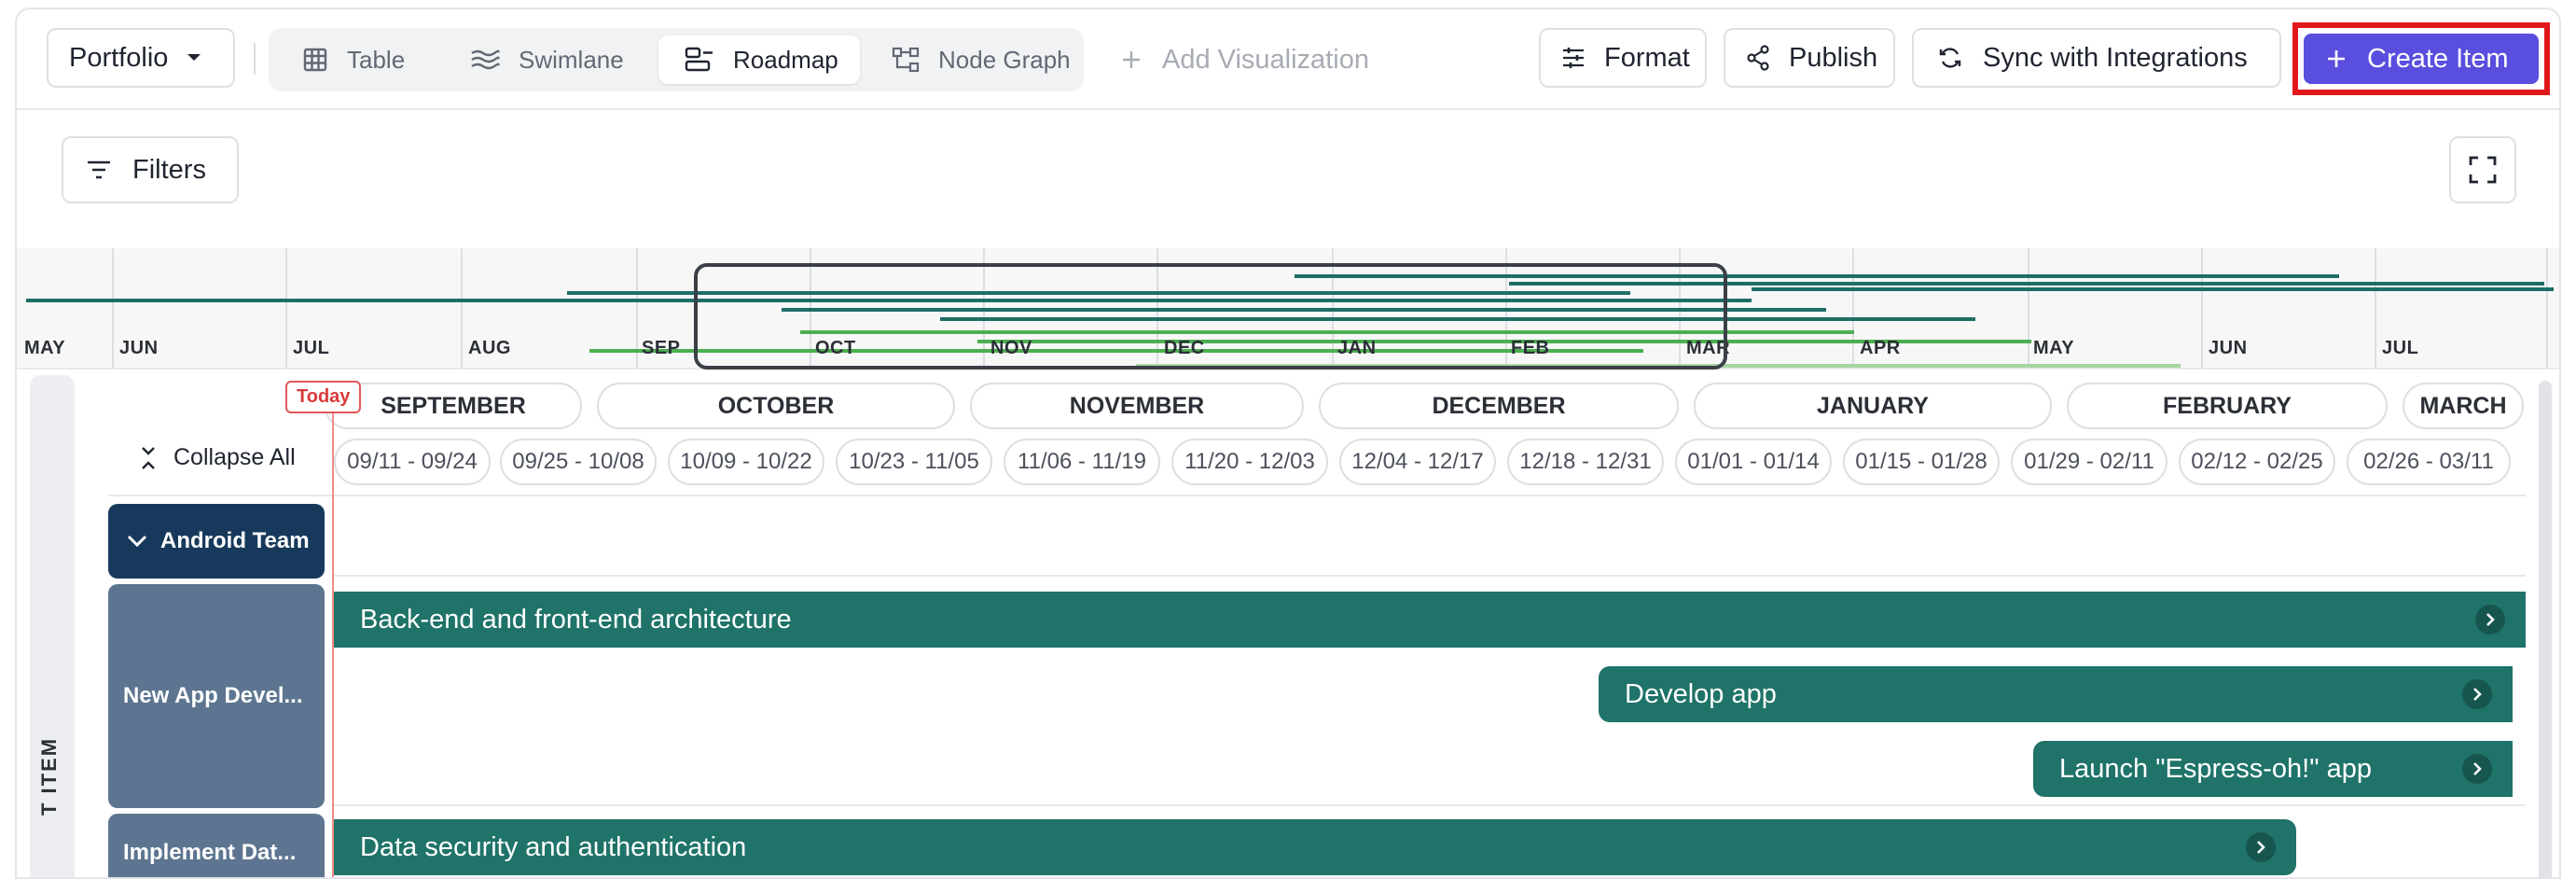 Image resolution: width=2576 pixels, height=879 pixels. I want to click on format-button: Format, so click(1623, 58).